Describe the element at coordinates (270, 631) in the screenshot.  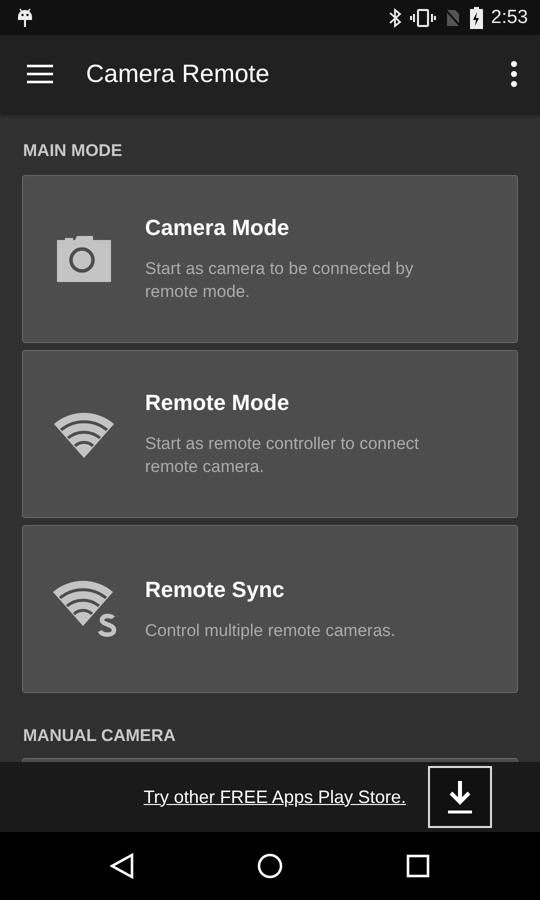
I see `card-description: Control multiple remote cameras.` at that location.